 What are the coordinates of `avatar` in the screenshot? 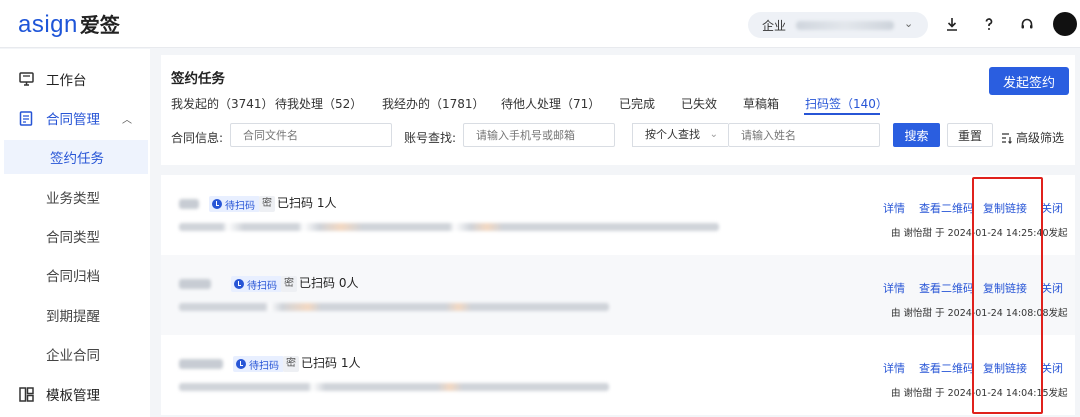 It's located at (1065, 24).